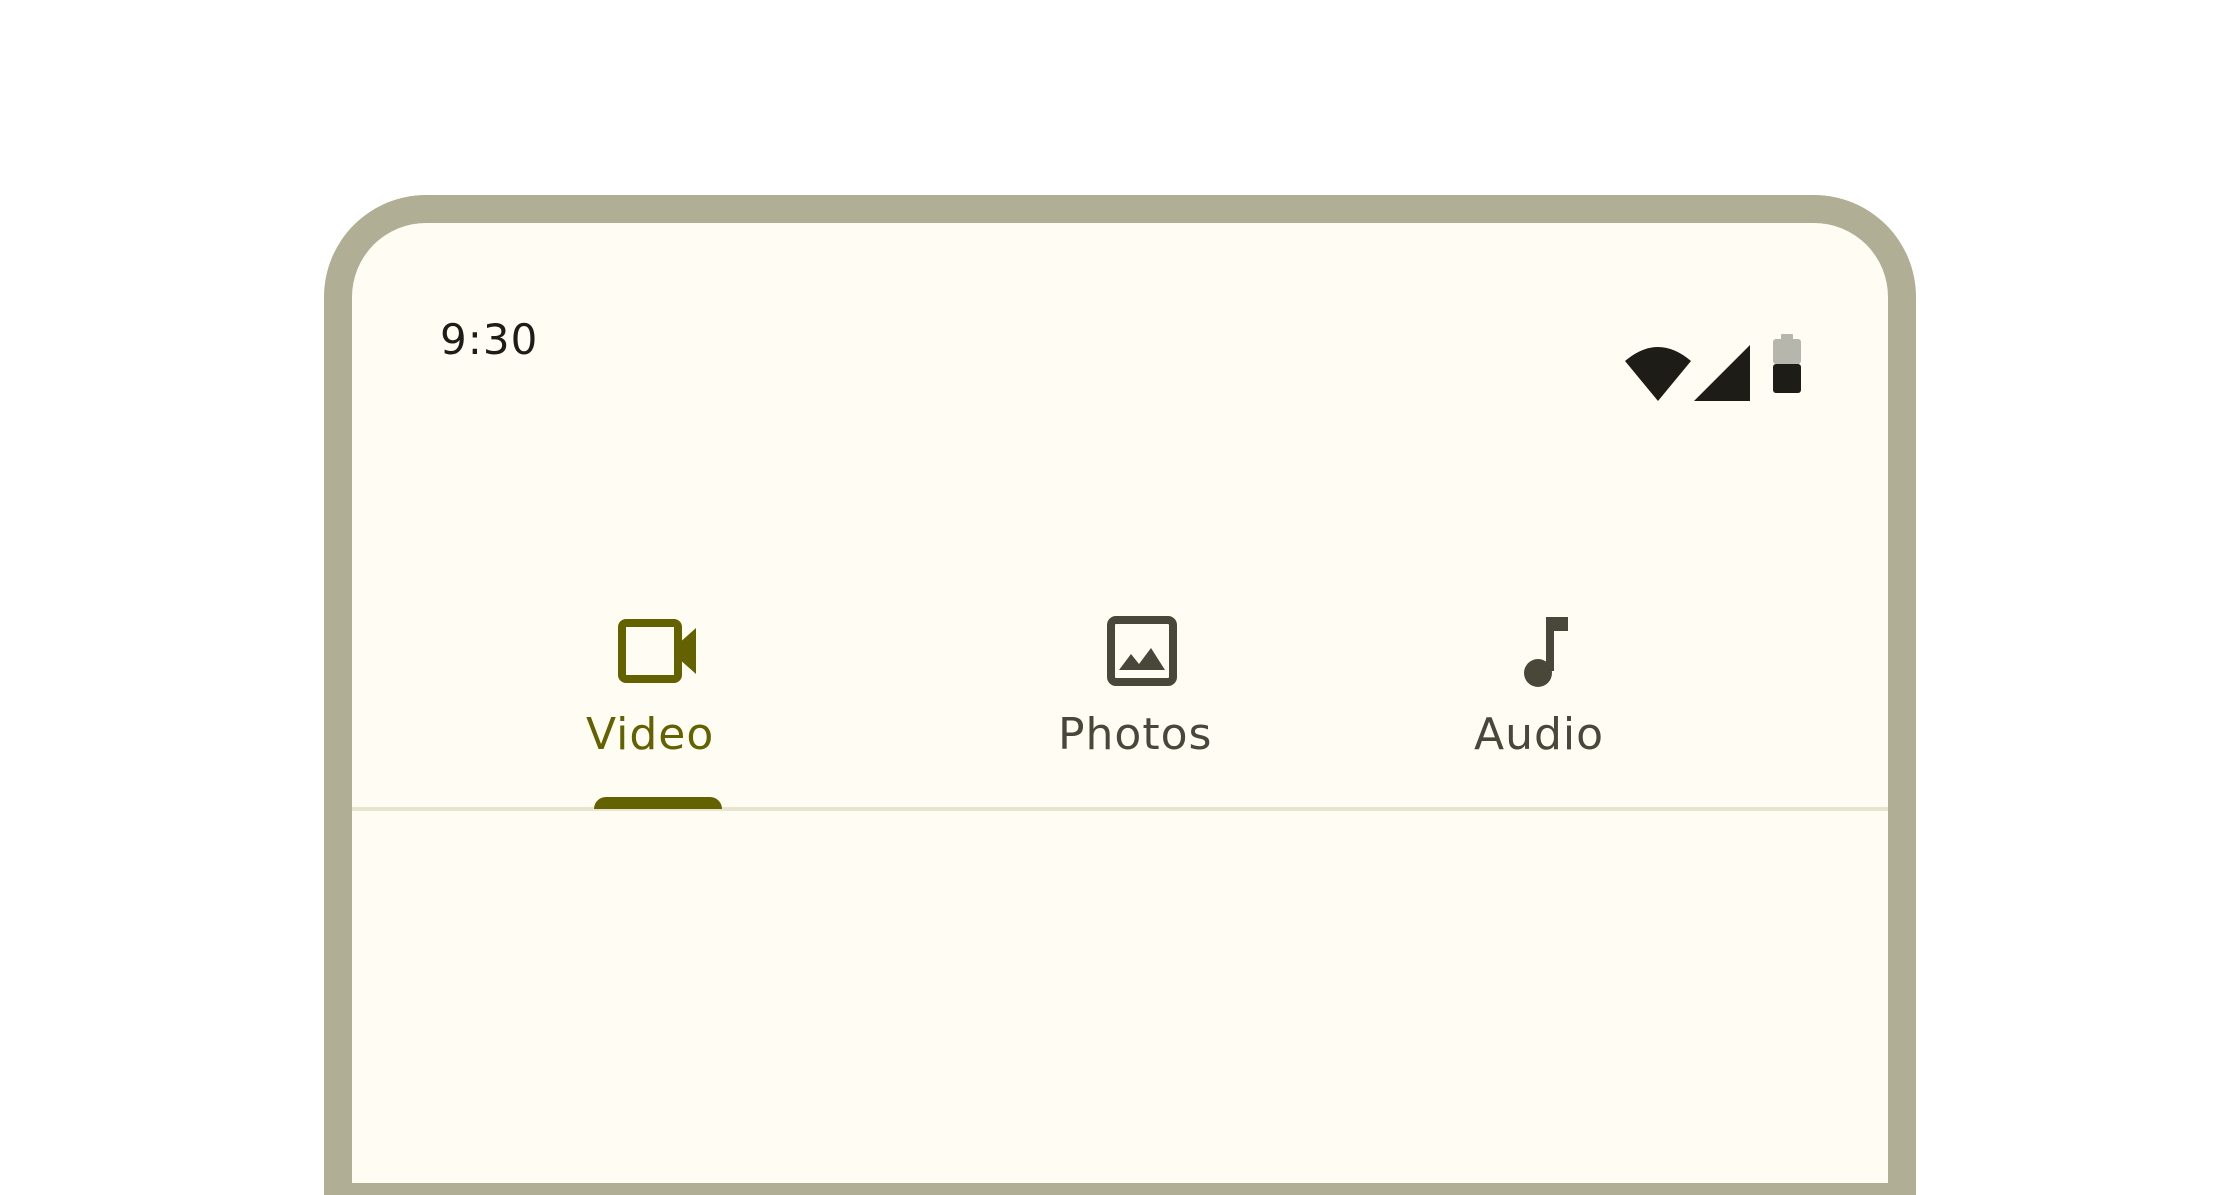 The width and height of the screenshot is (2240, 1195). I want to click on music-note-icon, so click(1548, 653).